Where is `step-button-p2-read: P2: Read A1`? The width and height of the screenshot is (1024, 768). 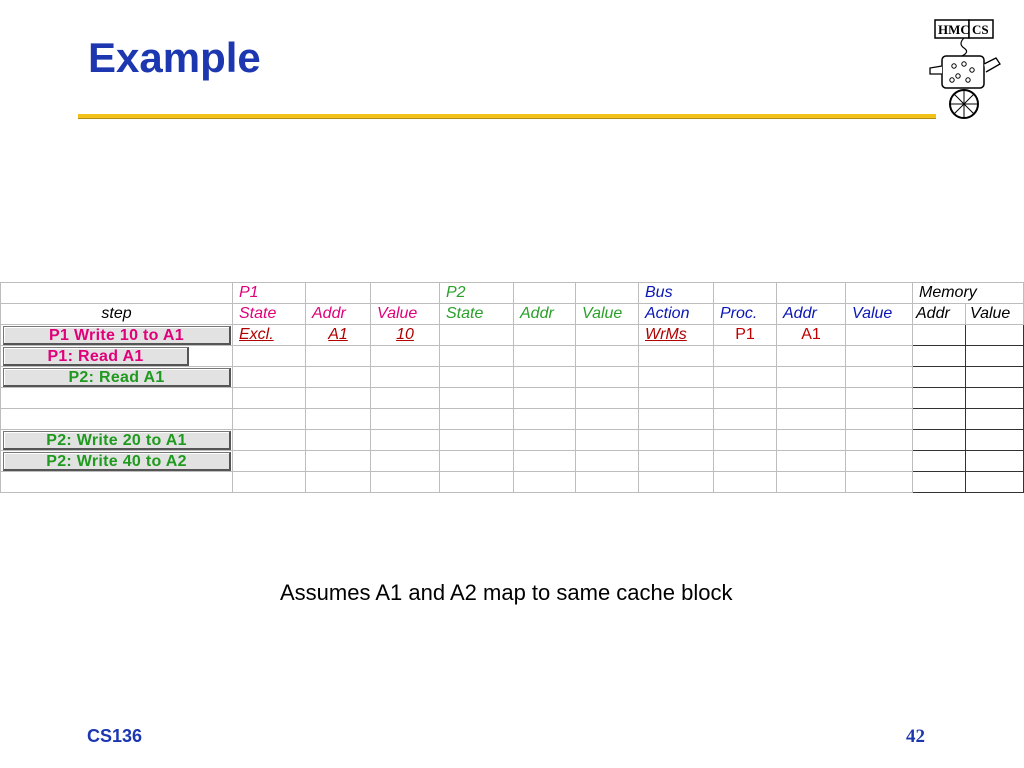
step-button-p2-read: P2: Read A1 is located at coordinates (117, 377).